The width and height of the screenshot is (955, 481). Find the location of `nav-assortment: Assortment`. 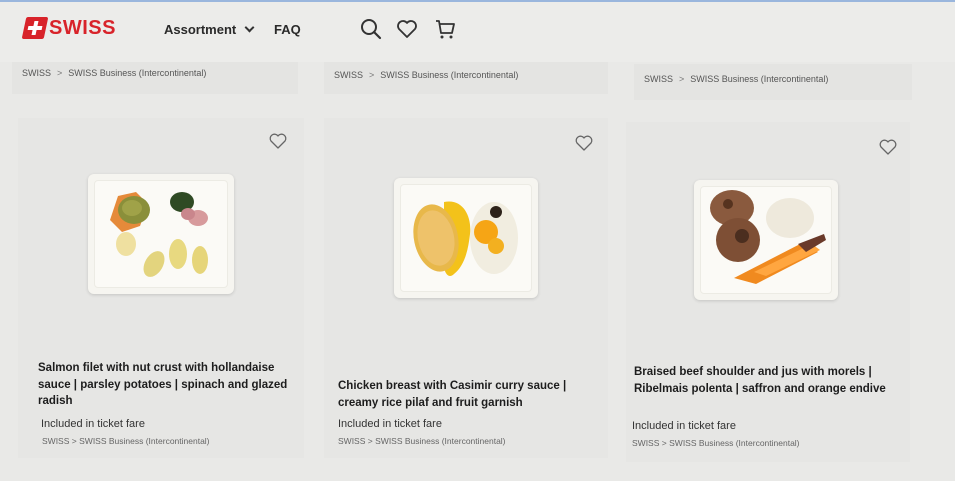

nav-assortment: Assortment is located at coordinates (209, 29).